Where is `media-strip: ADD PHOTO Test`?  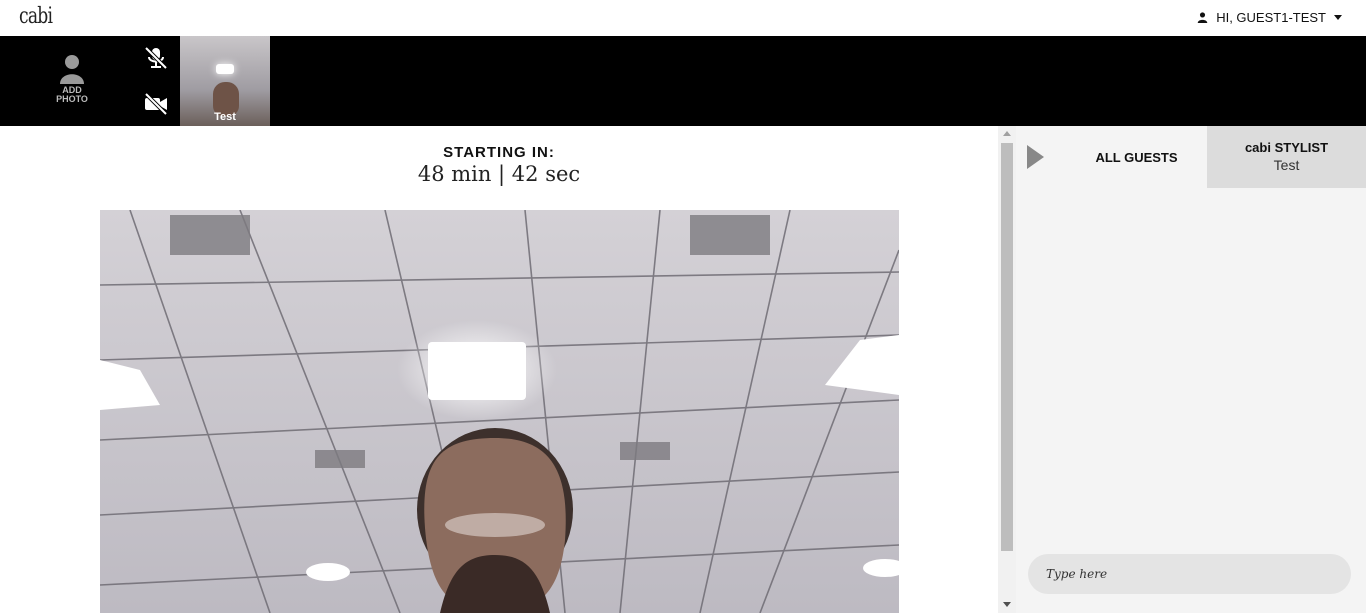 media-strip: ADD PHOTO Test is located at coordinates (683, 81).